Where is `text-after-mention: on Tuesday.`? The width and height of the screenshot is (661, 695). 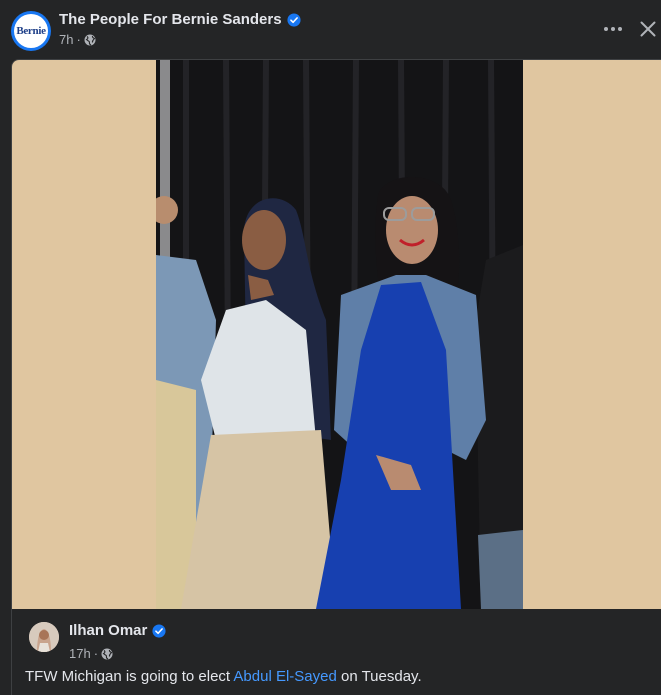 text-after-mention: on Tuesday. is located at coordinates (379, 676).